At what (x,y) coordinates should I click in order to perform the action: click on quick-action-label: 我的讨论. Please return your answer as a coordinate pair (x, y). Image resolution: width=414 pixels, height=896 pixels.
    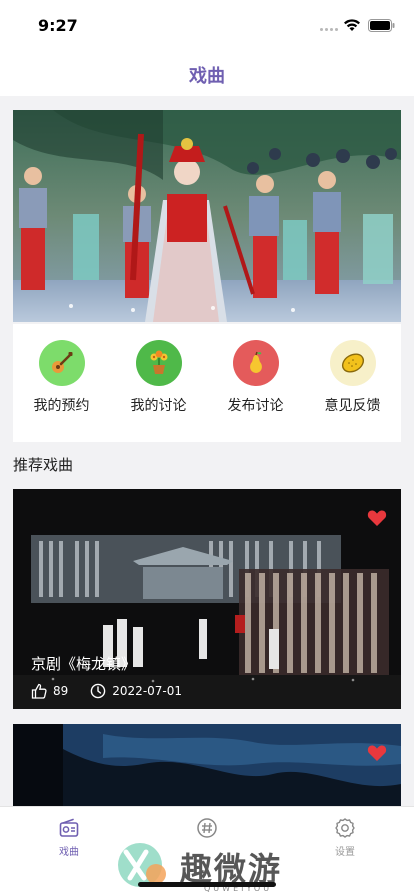
    Looking at the image, I should click on (158, 406).